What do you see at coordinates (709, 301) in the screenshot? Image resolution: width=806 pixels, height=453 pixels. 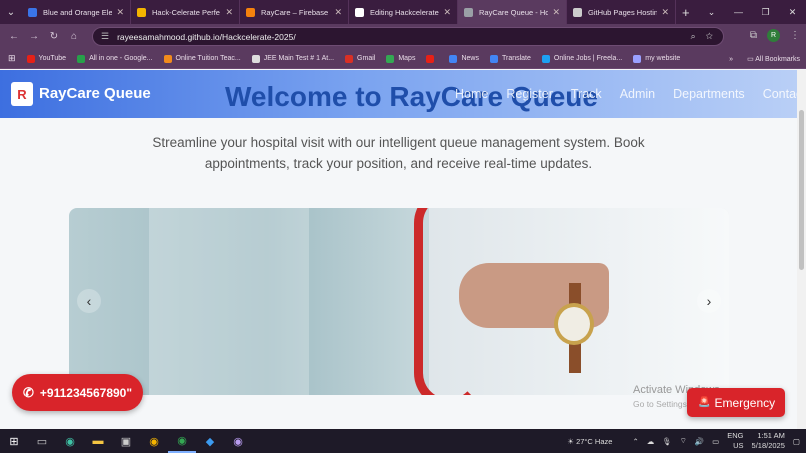 I see `carousel-next-icon: ›` at bounding box center [709, 301].